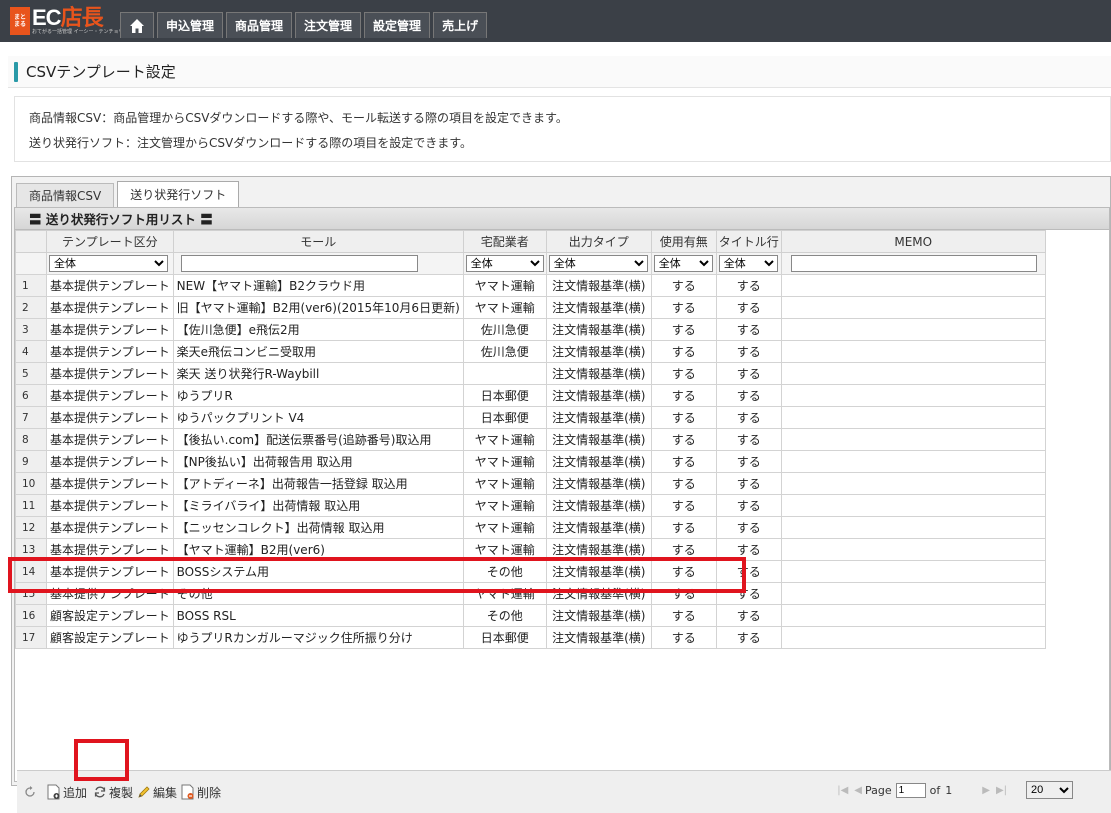 This screenshot has height=813, width=1111. I want to click on grid-toolbar: 追加 複製 編集 削除 |◀ ◀ Page 1 of 1 ▶ ▶| 20, so click(564, 791).